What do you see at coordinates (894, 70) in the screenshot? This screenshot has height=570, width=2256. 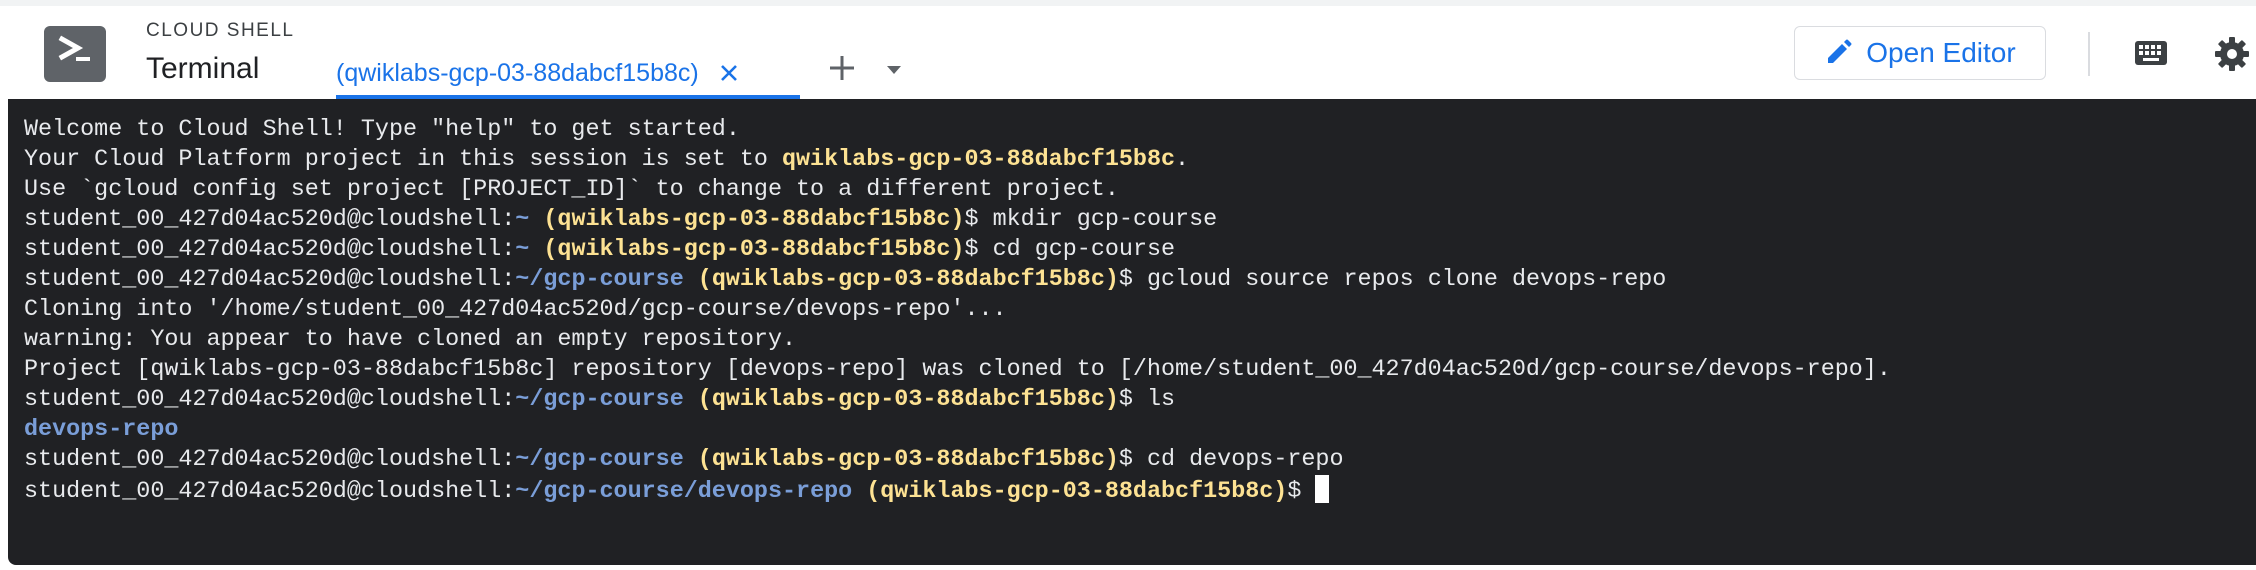 I see `chevron-down-icon` at bounding box center [894, 70].